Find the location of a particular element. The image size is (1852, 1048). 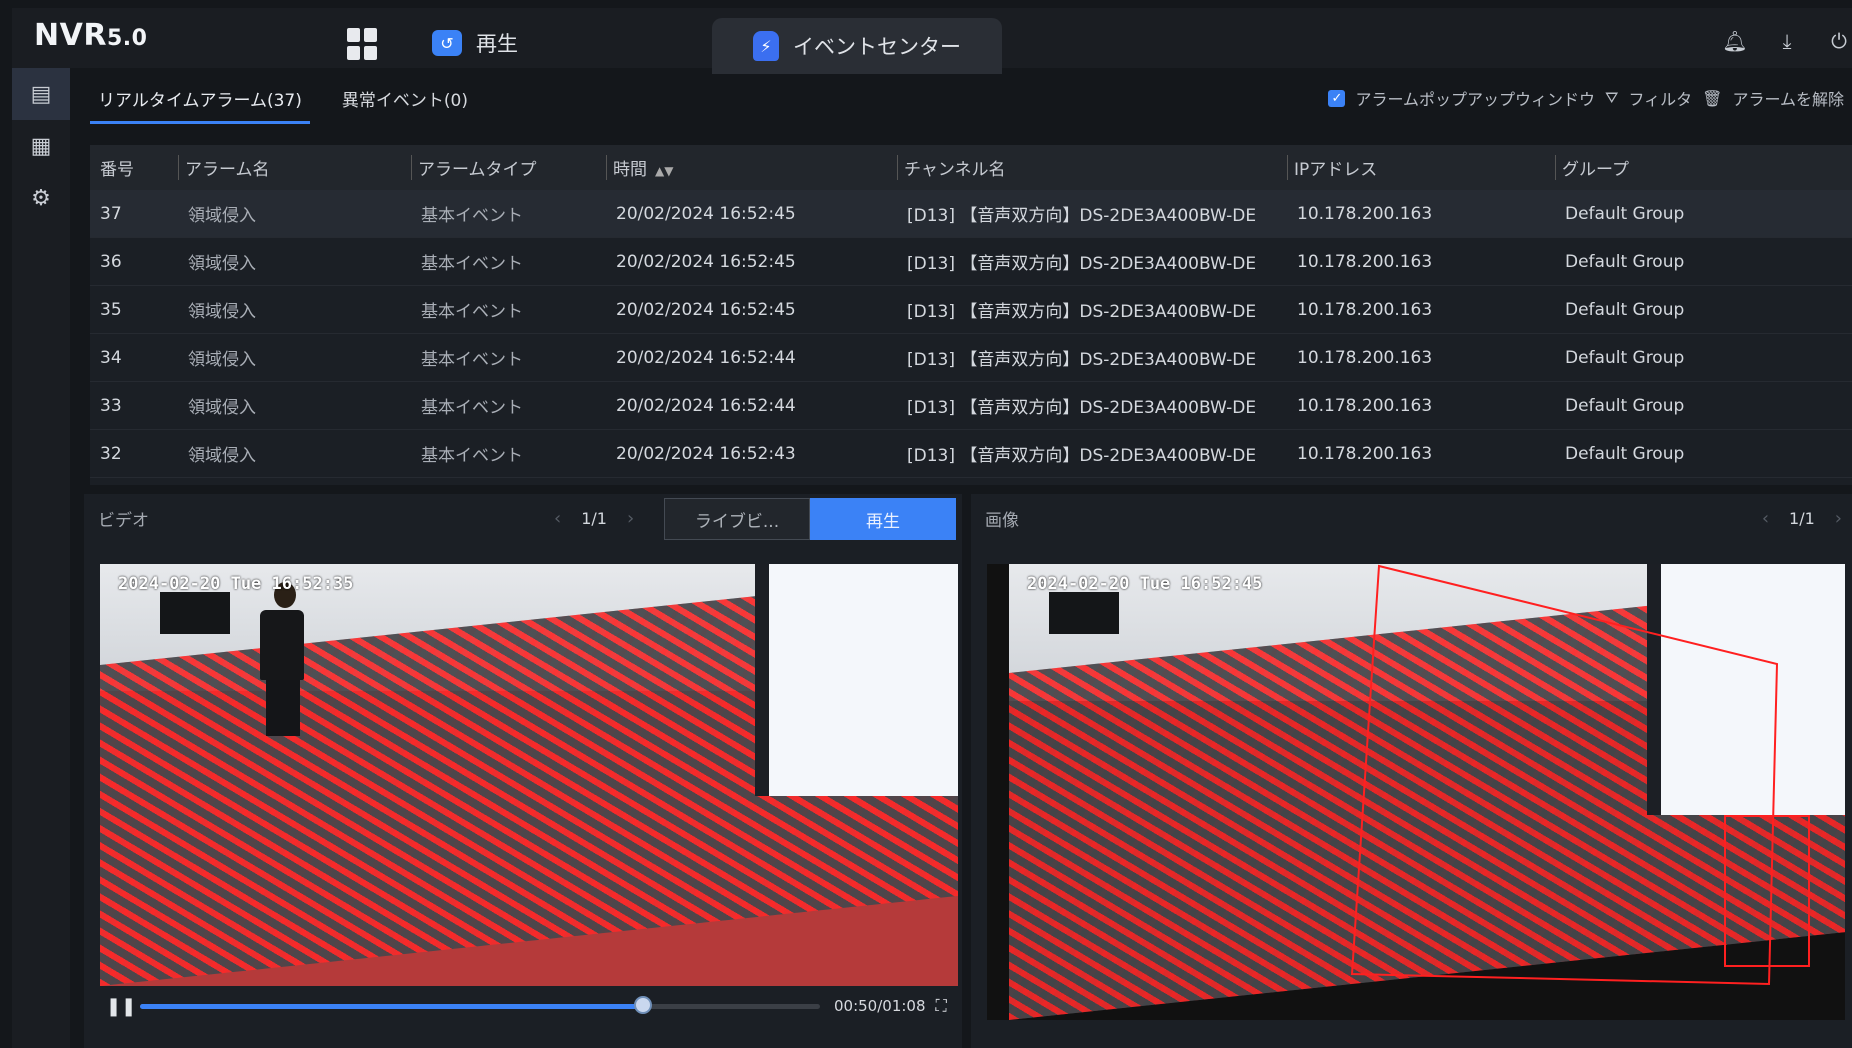

popup-label: アラームポップアップウィンドウ is located at coordinates (1475, 99).